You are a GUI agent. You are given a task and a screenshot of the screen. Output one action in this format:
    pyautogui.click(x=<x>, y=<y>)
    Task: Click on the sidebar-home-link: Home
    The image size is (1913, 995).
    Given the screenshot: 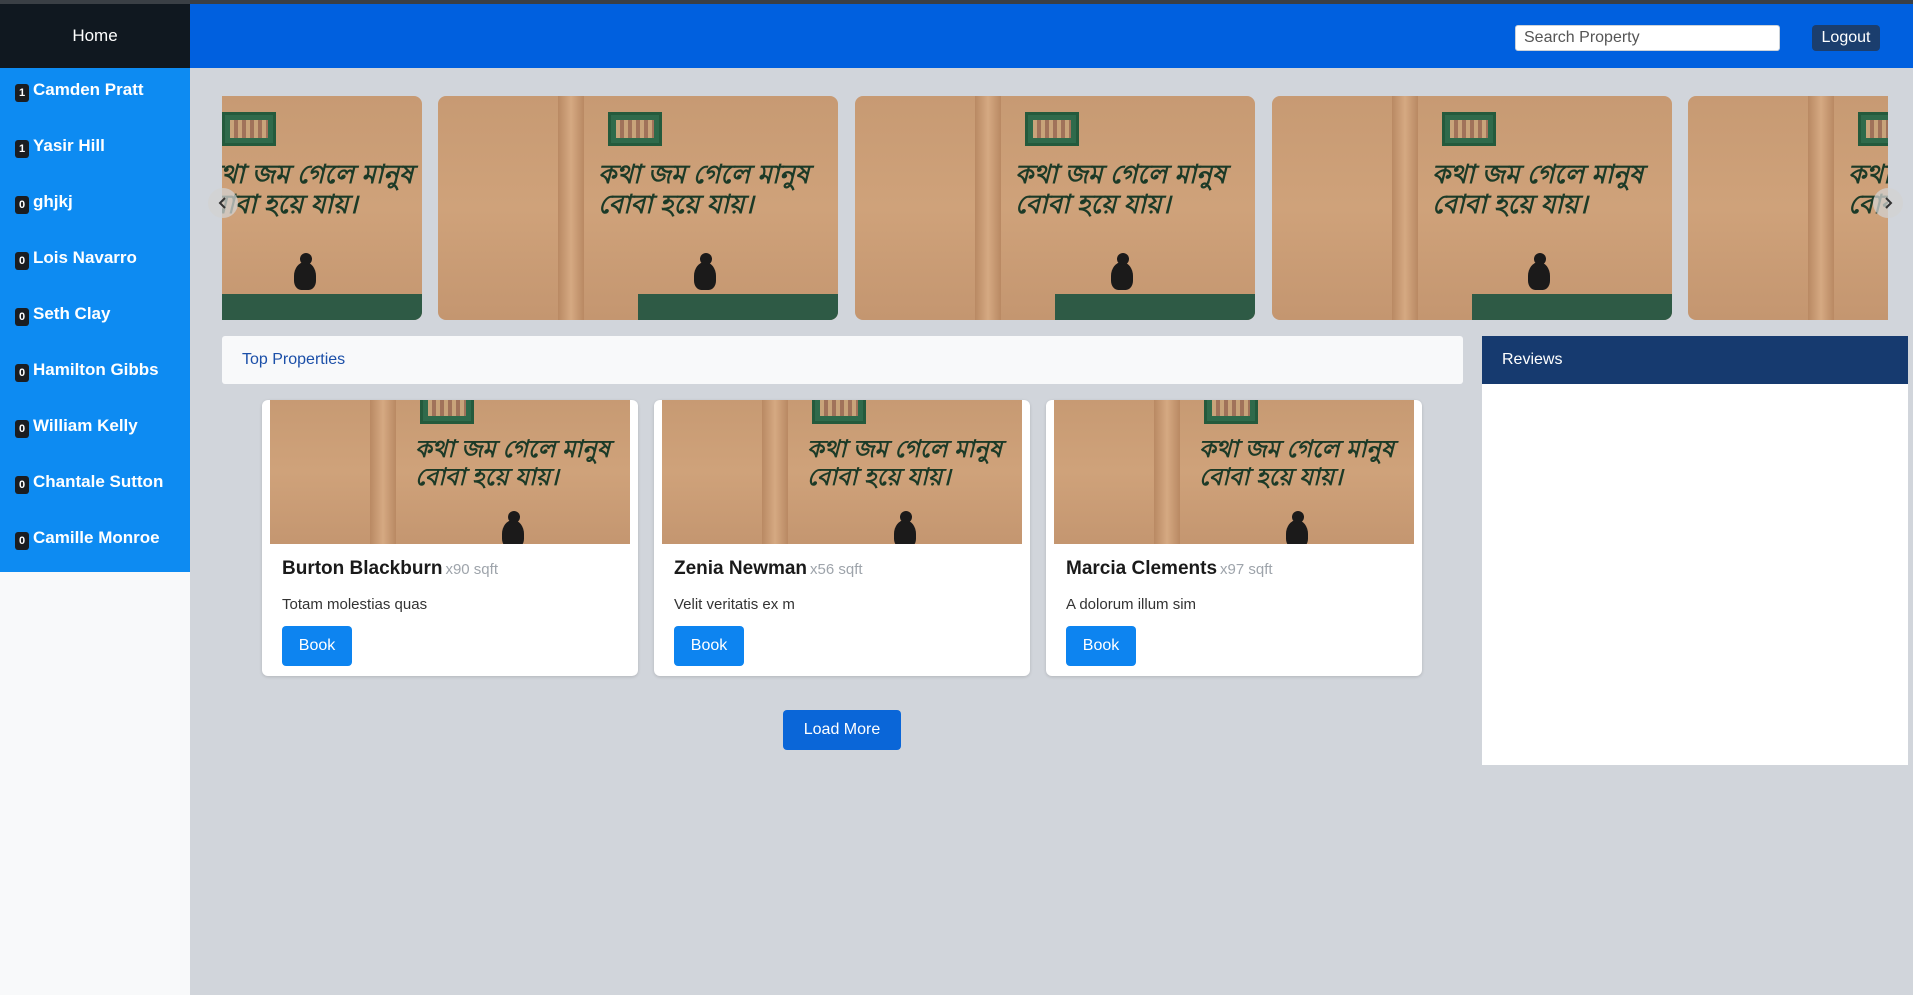 What is the action you would take?
    pyautogui.click(x=95, y=36)
    